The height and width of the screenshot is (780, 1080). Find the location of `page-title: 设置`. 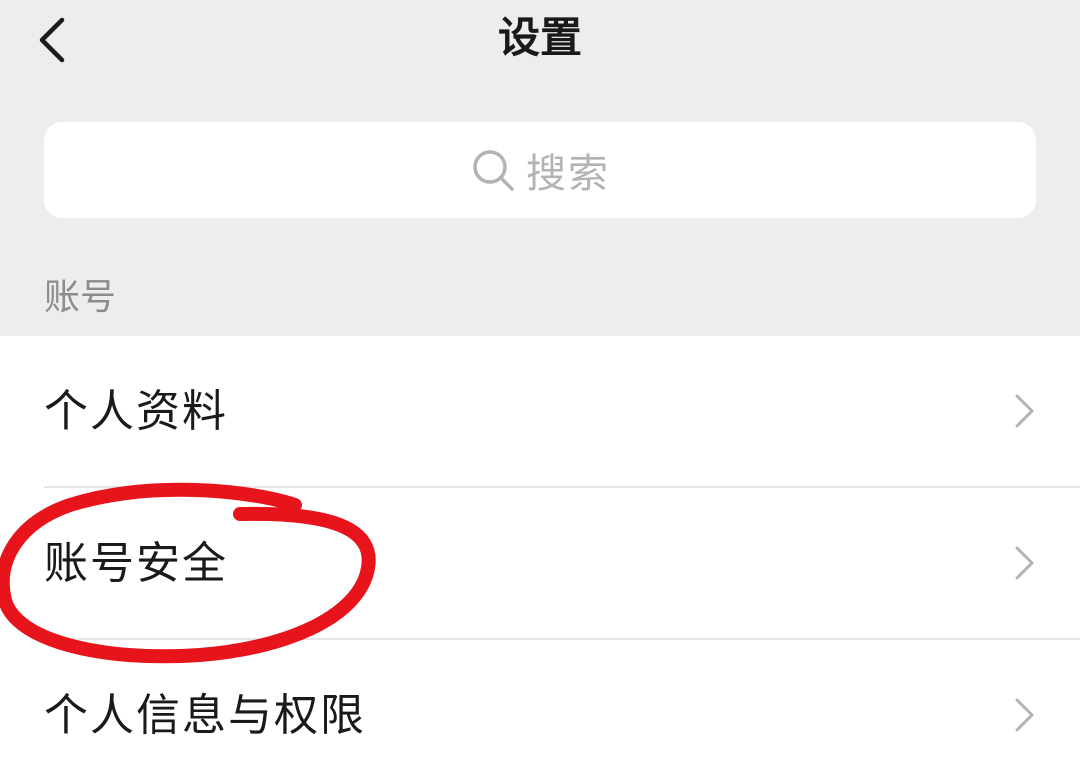

page-title: 设置 is located at coordinates (539, 37).